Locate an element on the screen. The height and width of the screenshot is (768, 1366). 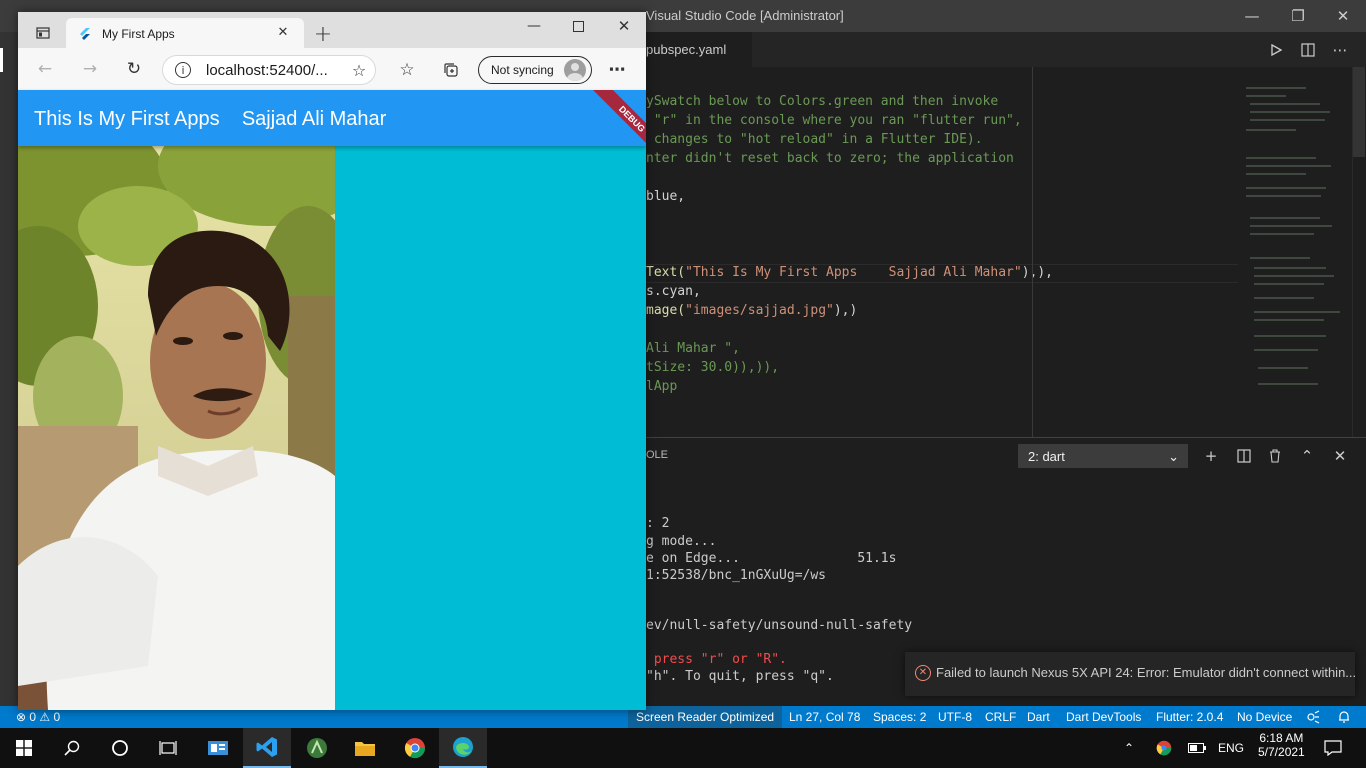
vscode-close-button: ✕ is located at coordinates (1343, 16).